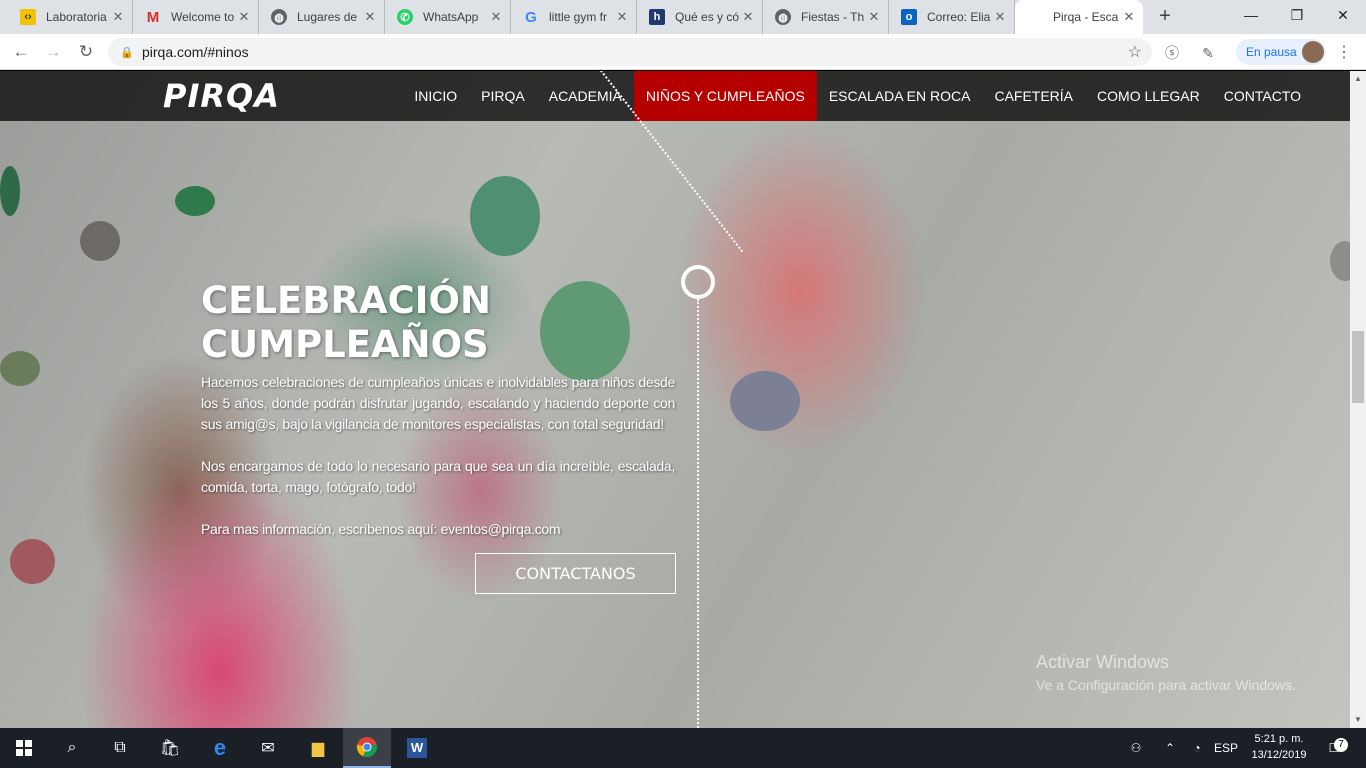 This screenshot has height=768, width=1366. Describe the element at coordinates (1135, 52) in the screenshot. I see `bookmark-star-icon: ☆` at that location.